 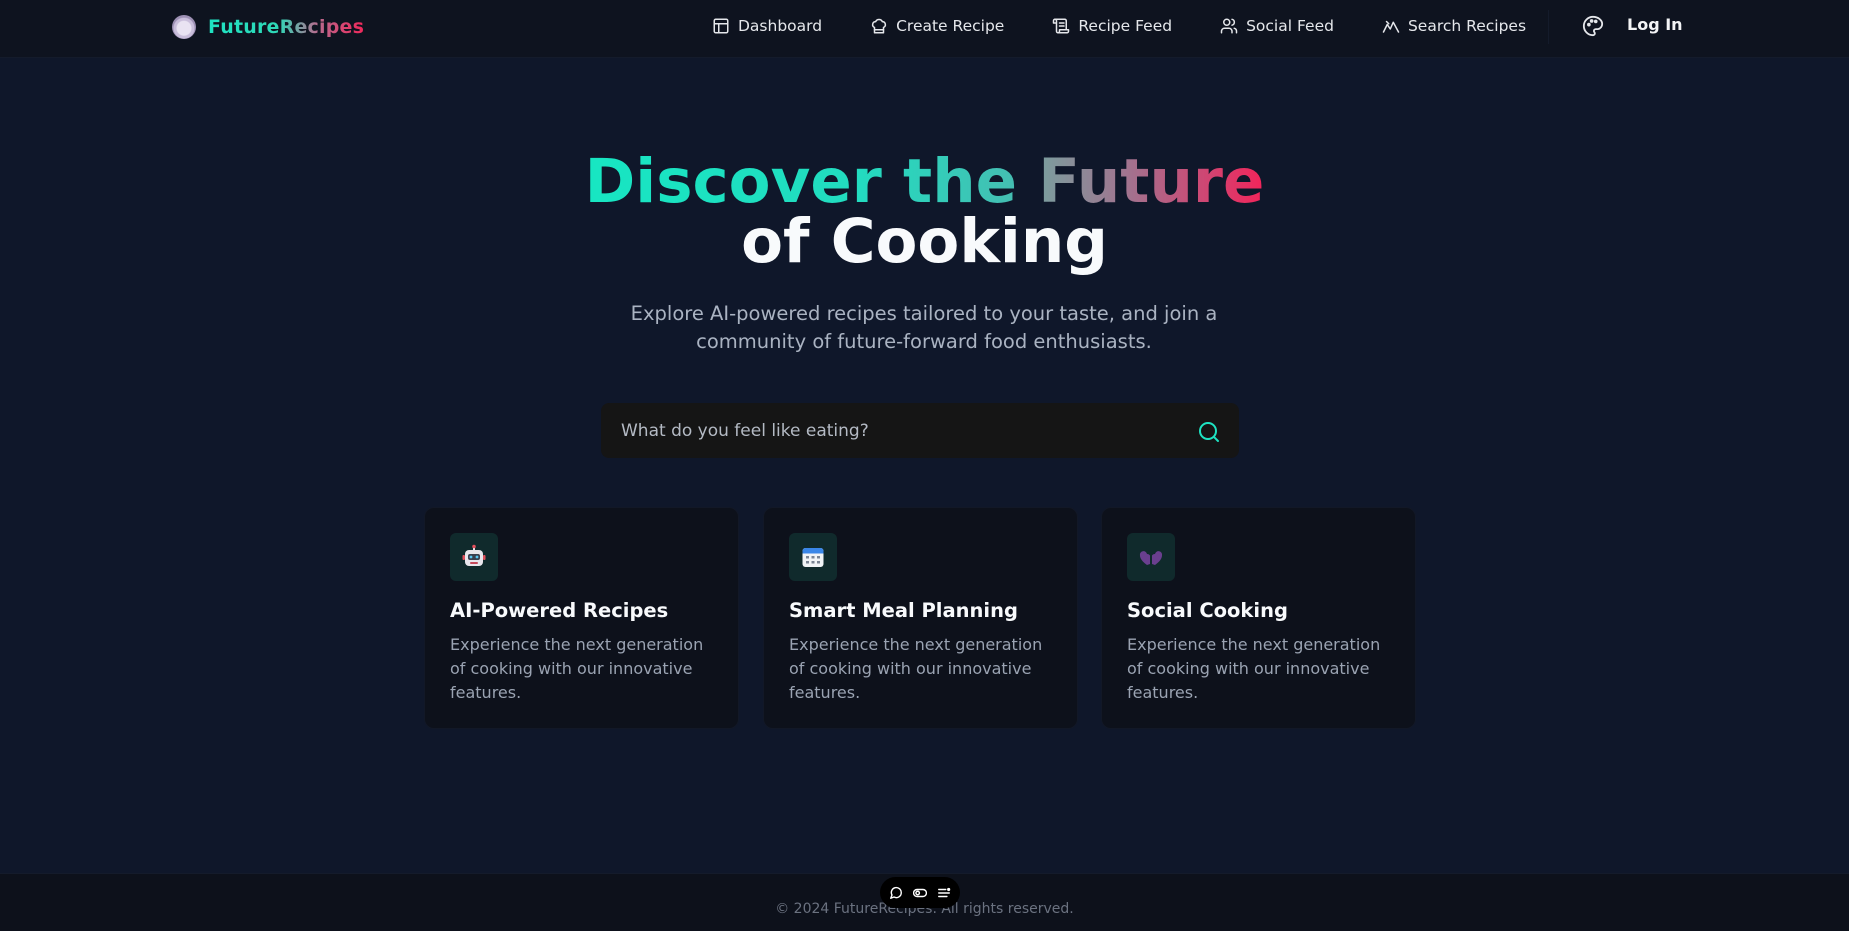 What do you see at coordinates (1125, 26) in the screenshot?
I see `nav-label: Recipe Feed` at bounding box center [1125, 26].